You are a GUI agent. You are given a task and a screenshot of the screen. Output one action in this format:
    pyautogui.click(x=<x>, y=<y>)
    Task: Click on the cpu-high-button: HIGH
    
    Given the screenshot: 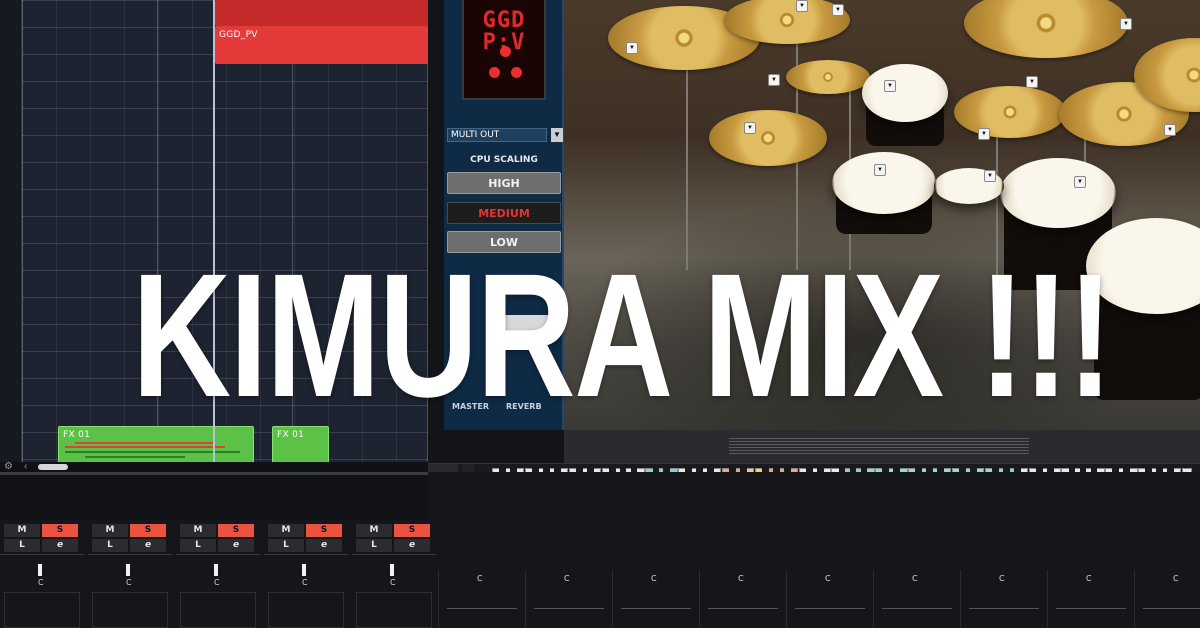 What is the action you would take?
    pyautogui.click(x=504, y=183)
    